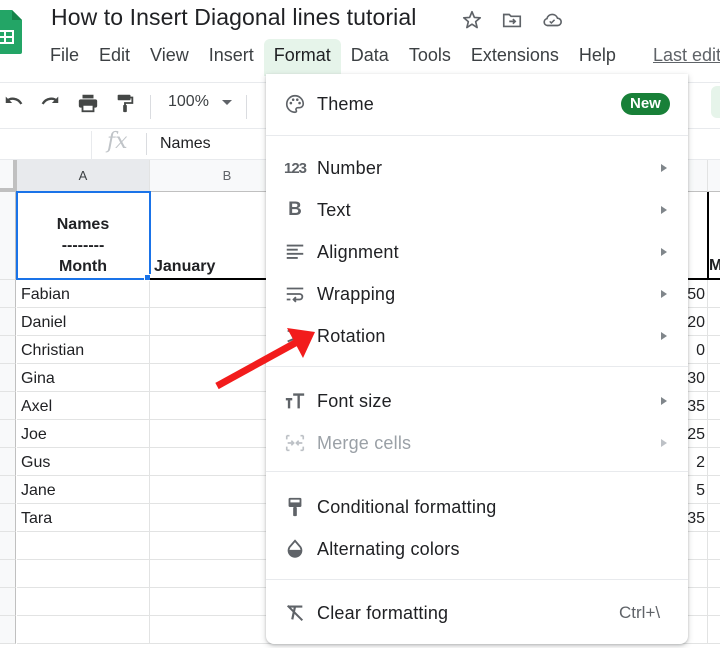 Image resolution: width=720 pixels, height=648 pixels. Describe the element at coordinates (64, 55) in the screenshot. I see `menu-file: File` at that location.